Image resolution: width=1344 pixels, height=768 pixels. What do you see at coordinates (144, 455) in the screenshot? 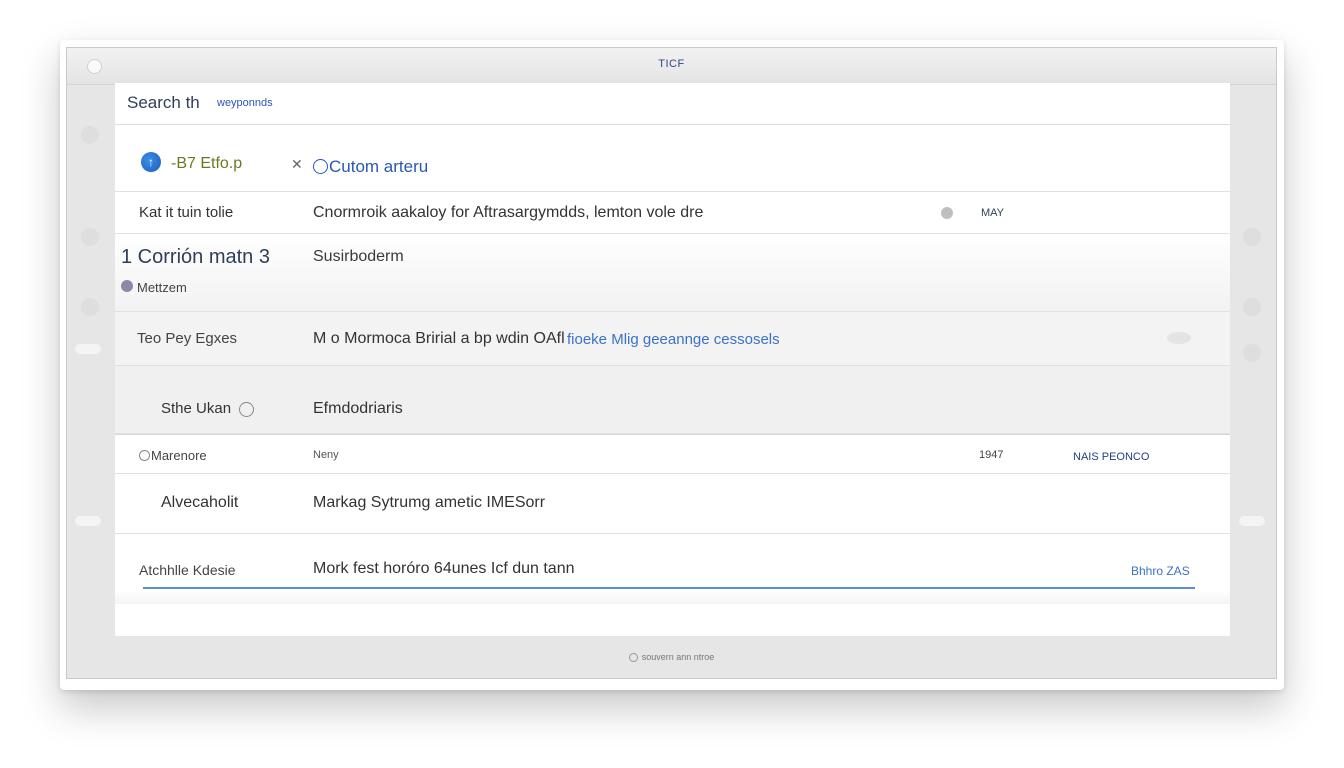
I see `info-icon` at bounding box center [144, 455].